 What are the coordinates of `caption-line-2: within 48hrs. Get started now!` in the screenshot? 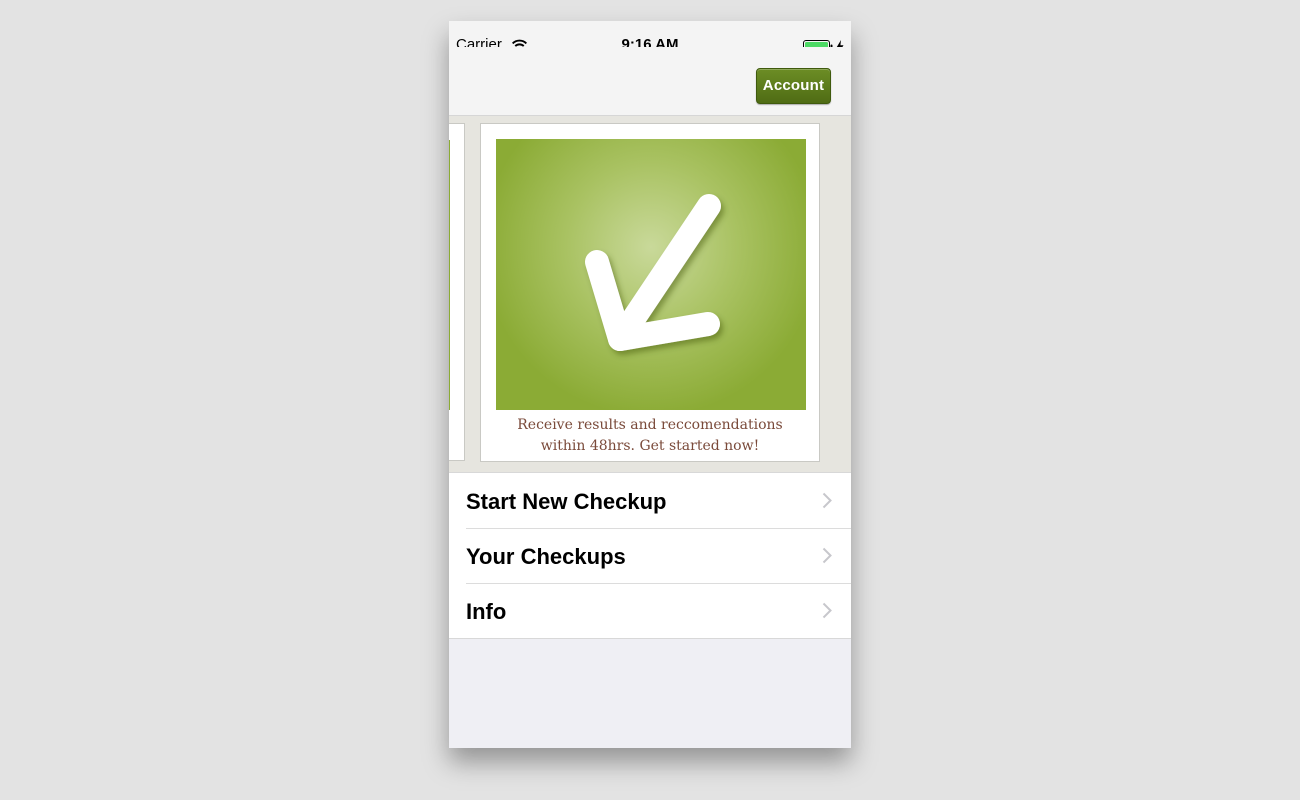 It's located at (650, 446).